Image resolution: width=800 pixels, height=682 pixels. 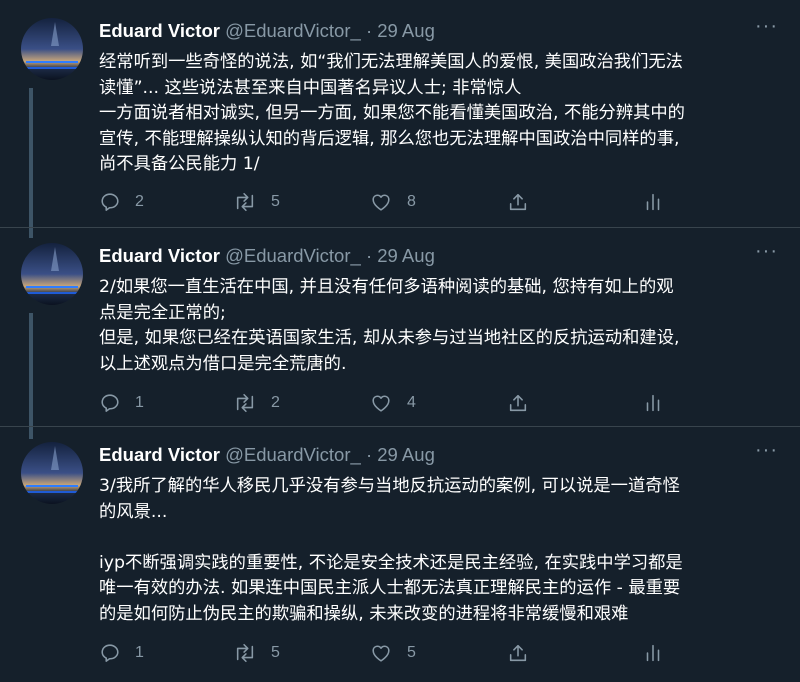 What do you see at coordinates (391, 62) in the screenshot?
I see `tweet-text-line: 经常听到一些奇怪的说法, 如“我们无法理解美国人的爱恨, 美国政治我们无法` at bounding box center [391, 62].